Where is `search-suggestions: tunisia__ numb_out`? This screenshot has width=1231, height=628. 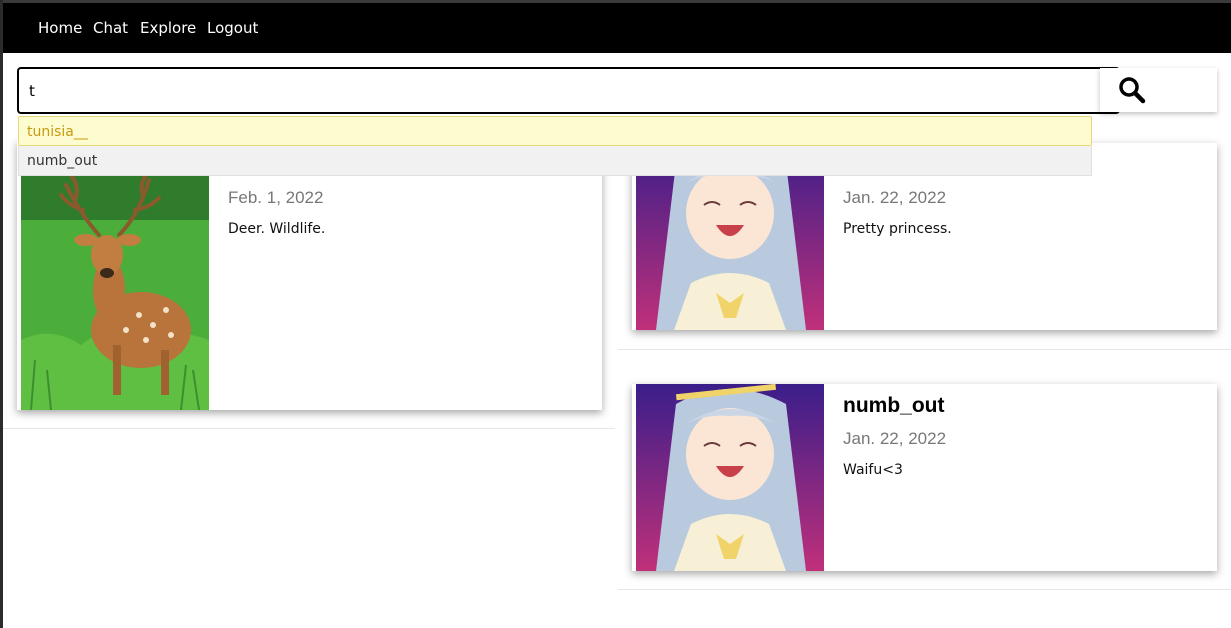 search-suggestions: tunisia__ numb_out is located at coordinates (555, 146).